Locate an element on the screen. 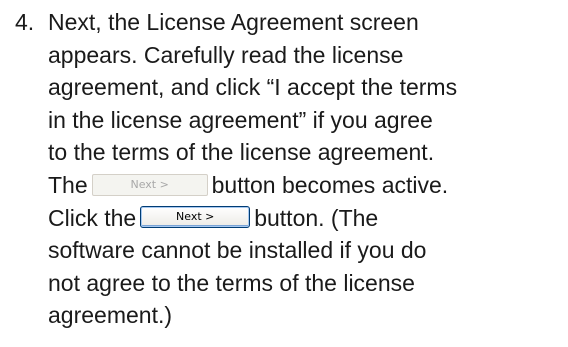  step-line-6: The Next > button becomes active. is located at coordinates (305, 185).